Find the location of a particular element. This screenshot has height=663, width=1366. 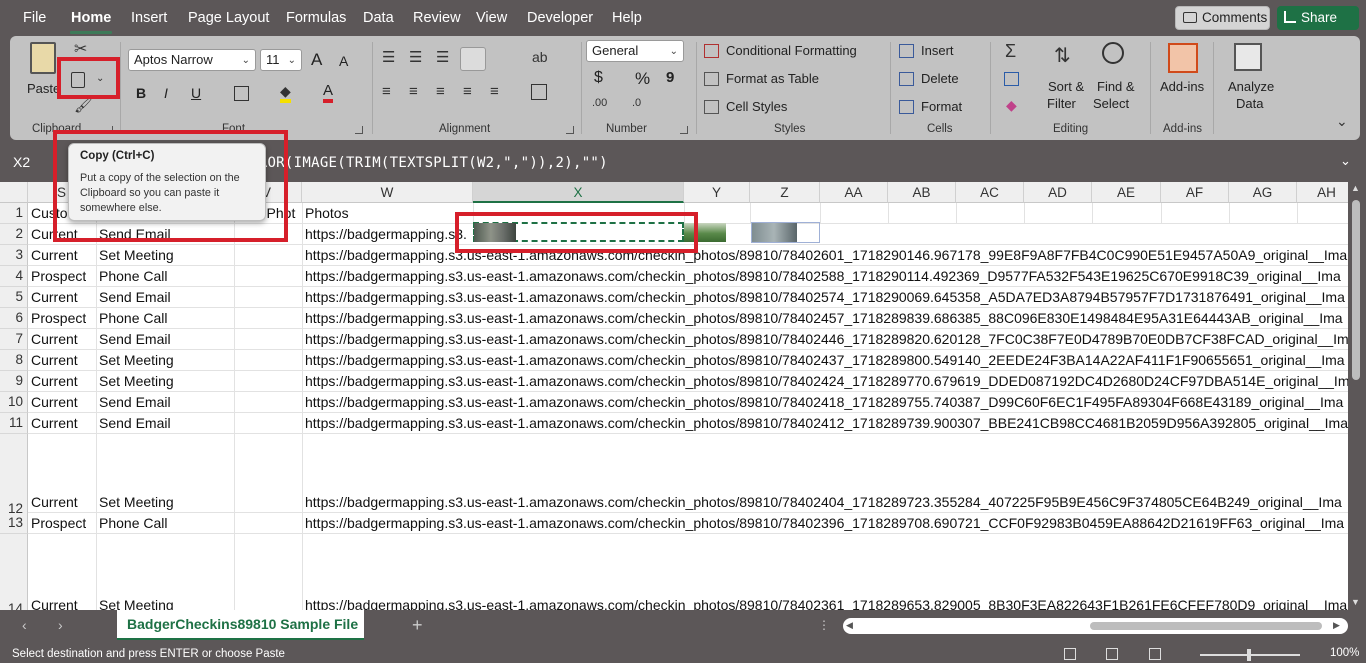

align-top-icon: ☰ is located at coordinates (388, 57).